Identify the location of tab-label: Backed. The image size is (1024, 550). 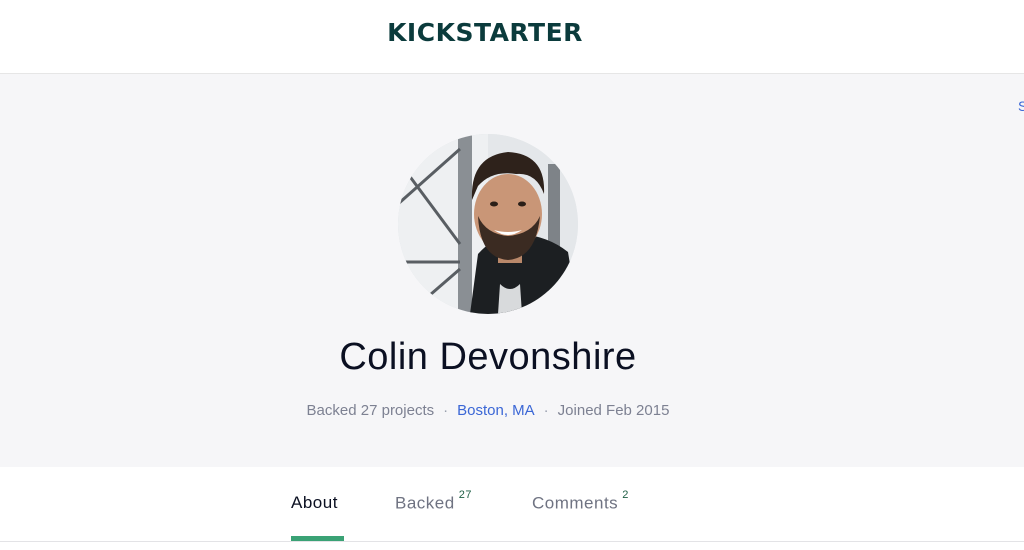
(425, 503).